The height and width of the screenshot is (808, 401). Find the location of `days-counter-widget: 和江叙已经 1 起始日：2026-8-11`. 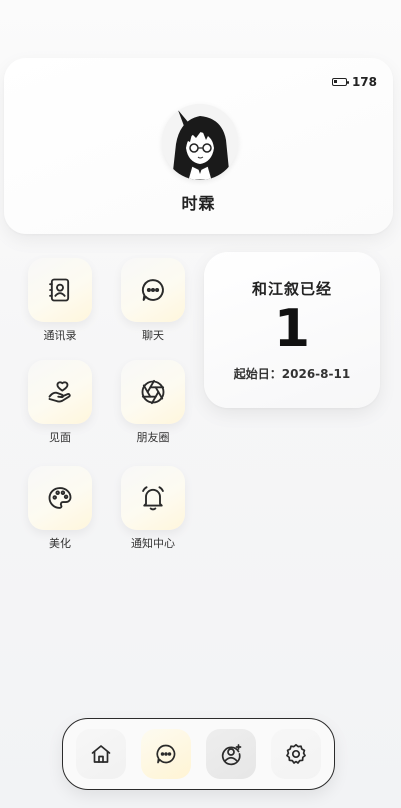

days-counter-widget: 和江叙已经 1 起始日：2026-8-11 is located at coordinates (292, 330).